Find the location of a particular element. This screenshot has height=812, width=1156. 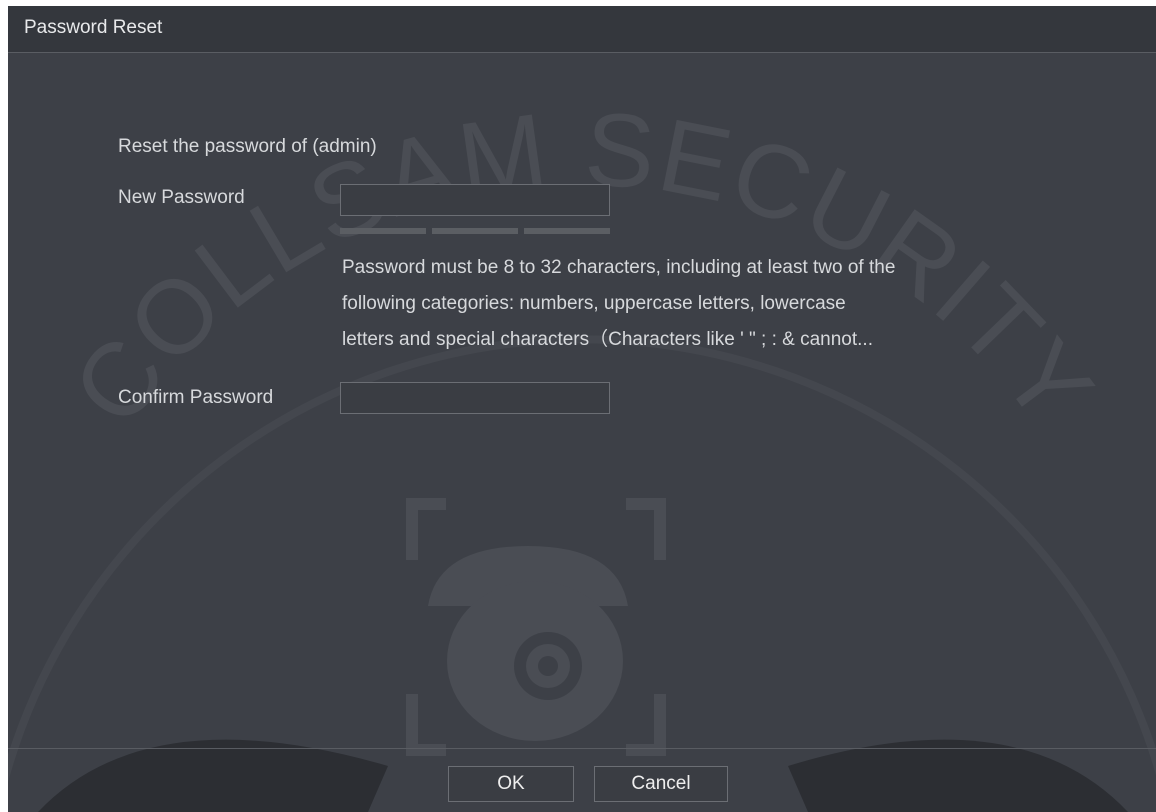

new-password-label: New Password is located at coordinates (181, 197).